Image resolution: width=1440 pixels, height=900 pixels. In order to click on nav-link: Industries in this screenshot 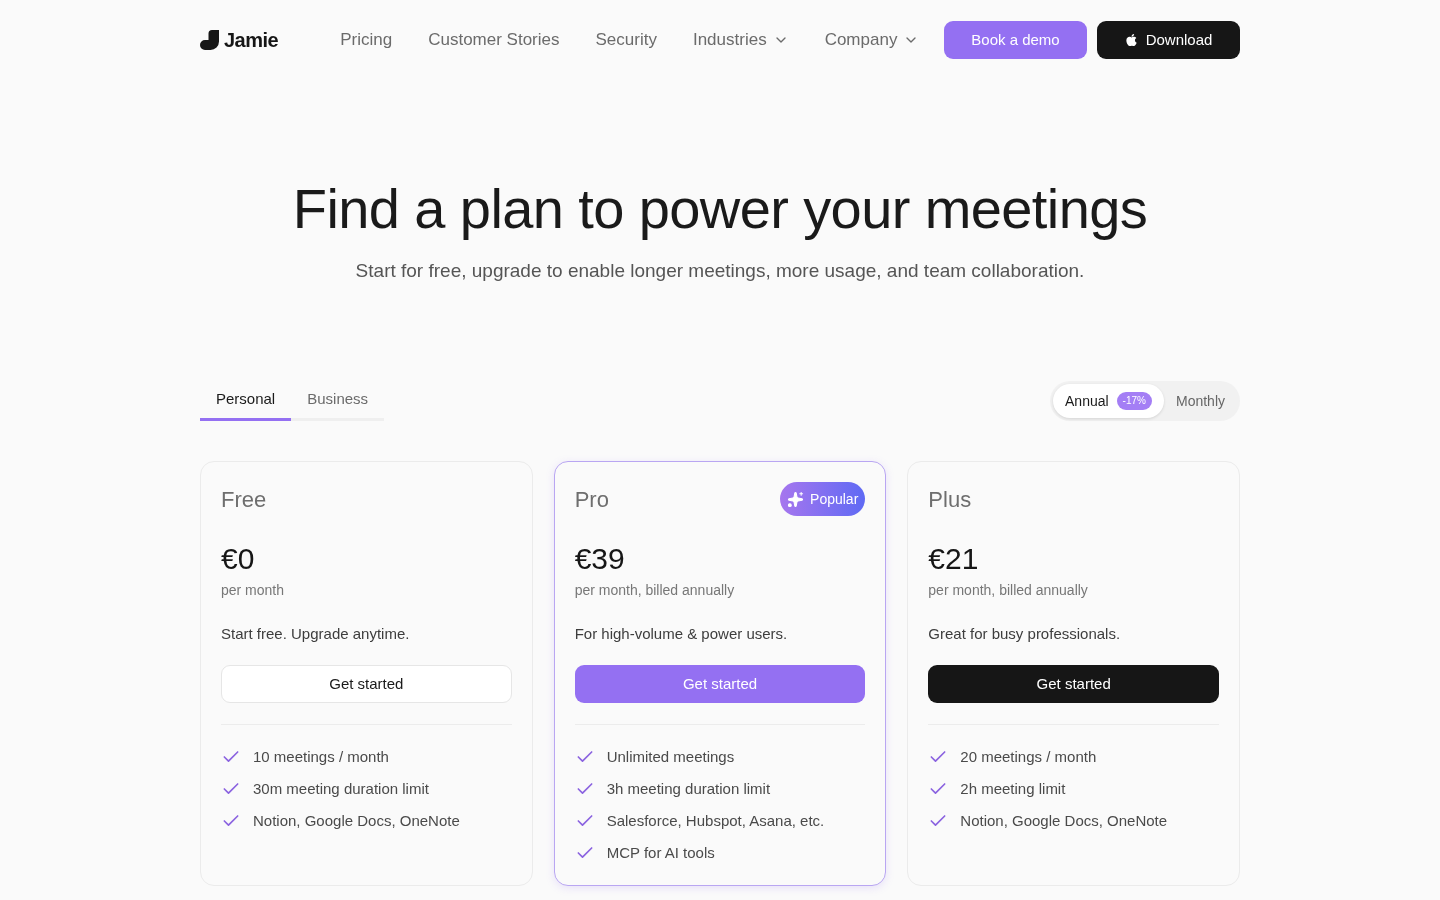, I will do `click(740, 40)`.